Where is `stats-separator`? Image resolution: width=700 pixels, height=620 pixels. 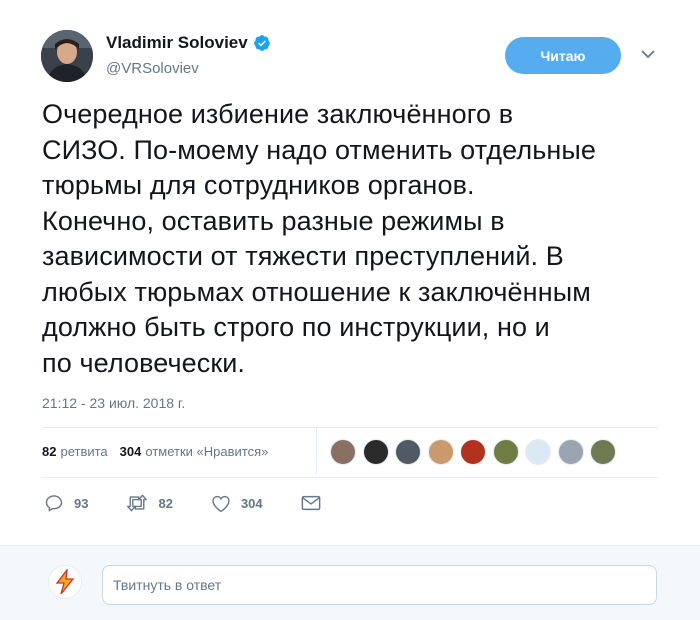 stats-separator is located at coordinates (316, 451).